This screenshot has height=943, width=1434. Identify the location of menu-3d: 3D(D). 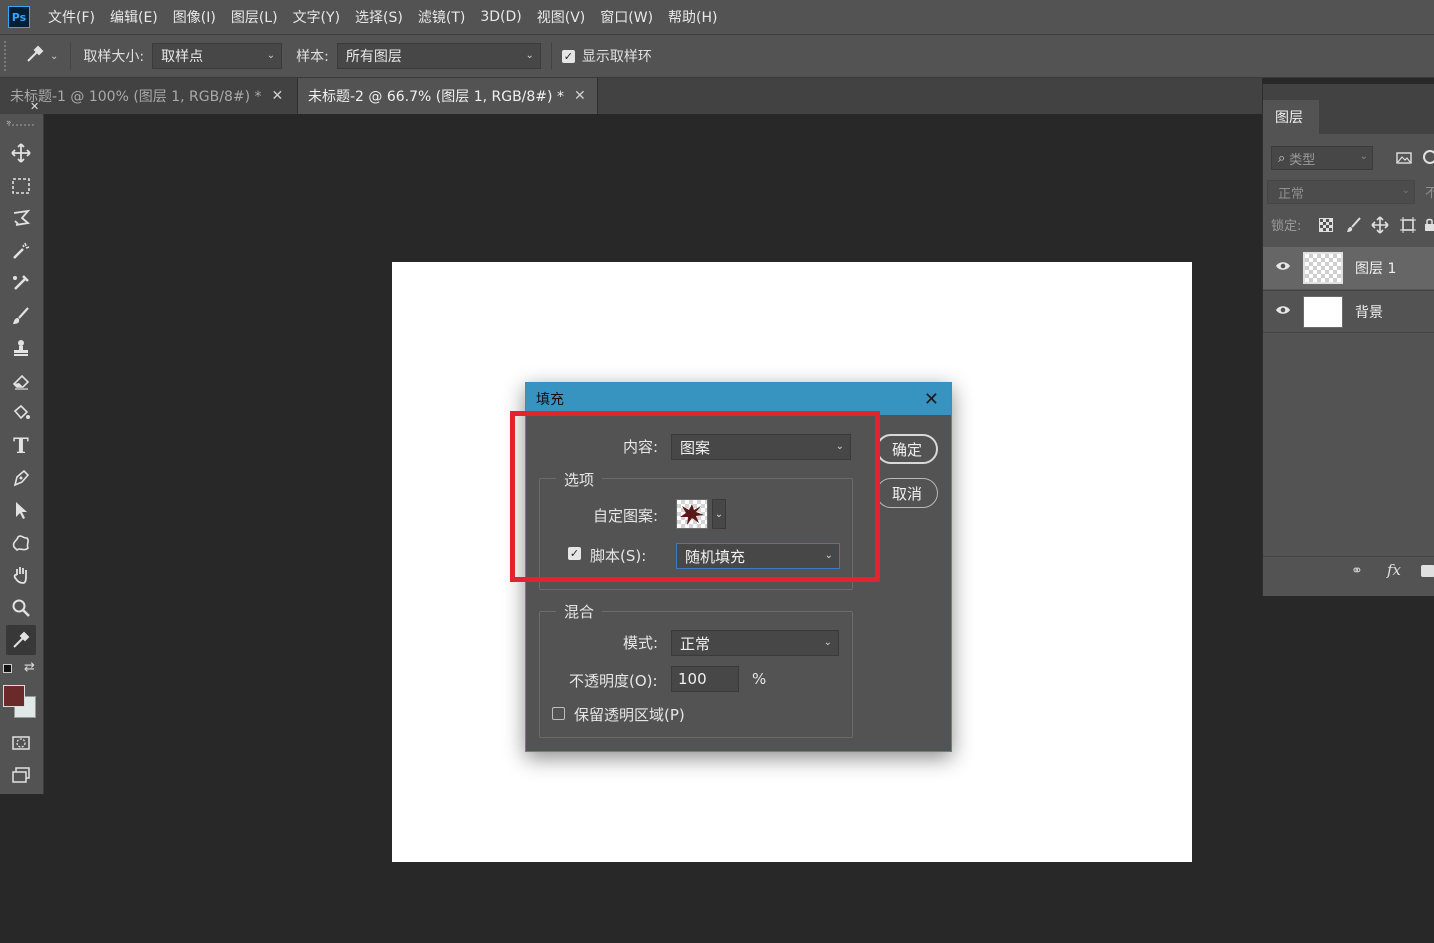
(500, 17).